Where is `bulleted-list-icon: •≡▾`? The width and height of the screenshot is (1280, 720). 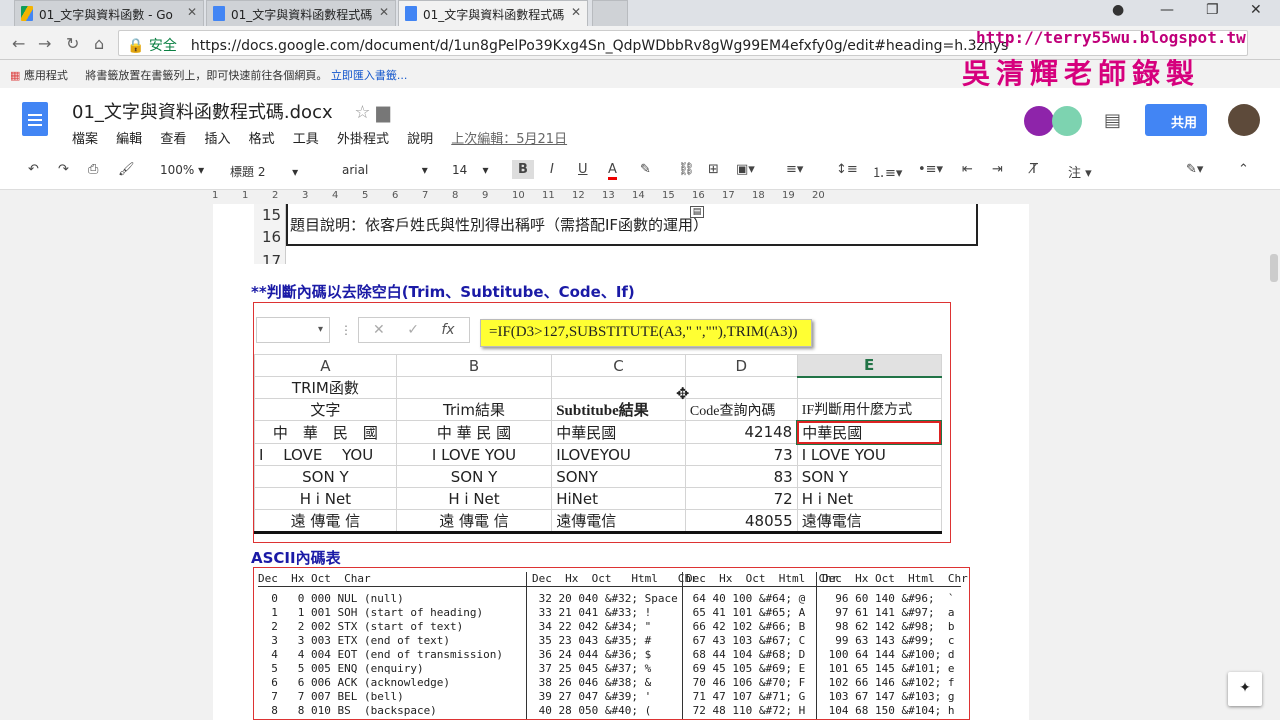
bulleted-list-icon: •≡▾ is located at coordinates (930, 169).